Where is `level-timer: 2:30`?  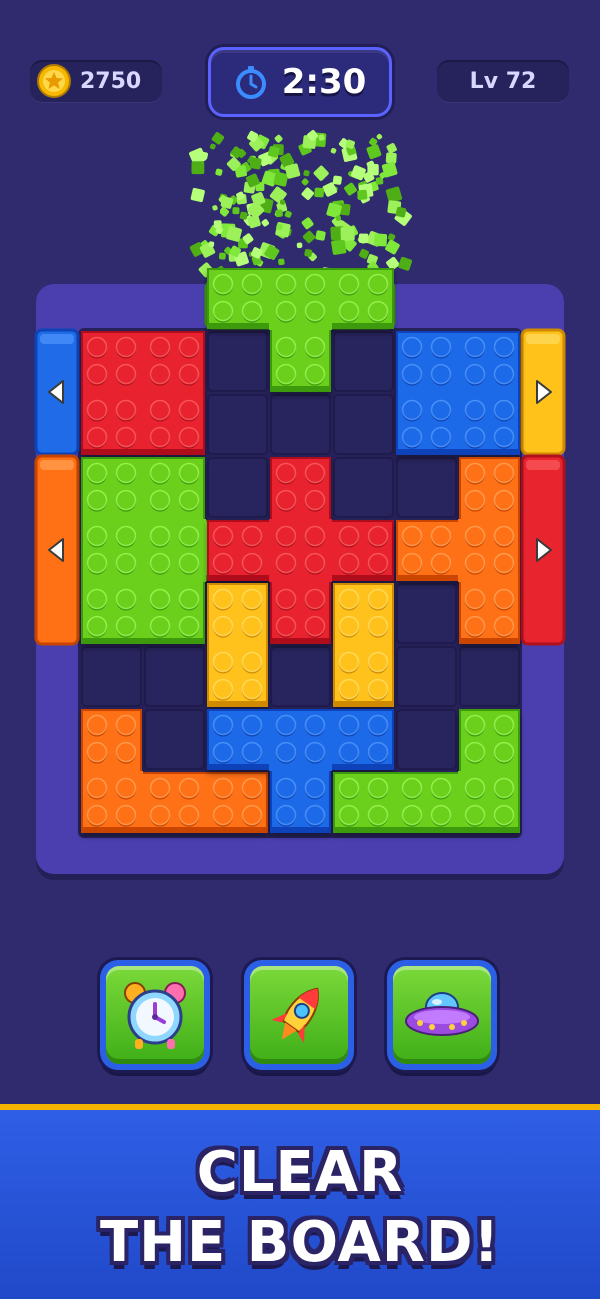
level-timer: 2:30 is located at coordinates (300, 82).